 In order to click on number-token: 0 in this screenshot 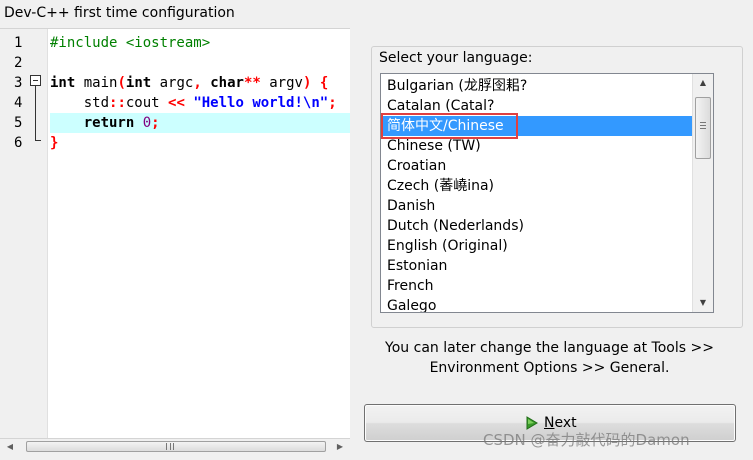, I will do `click(147, 123)`.